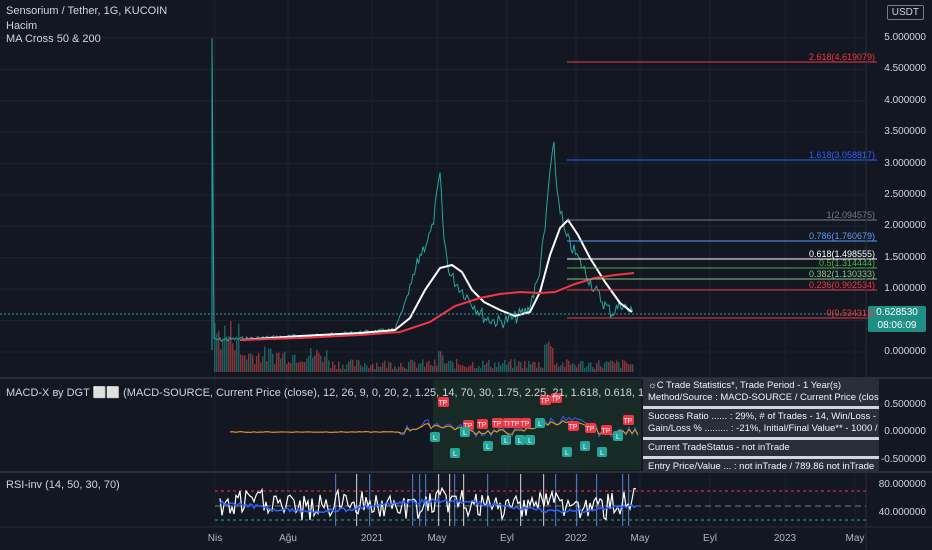 The width and height of the screenshot is (932, 550). What do you see at coordinates (905, 194) in the screenshot?
I see `price-axis-label: 2.500000` at bounding box center [905, 194].